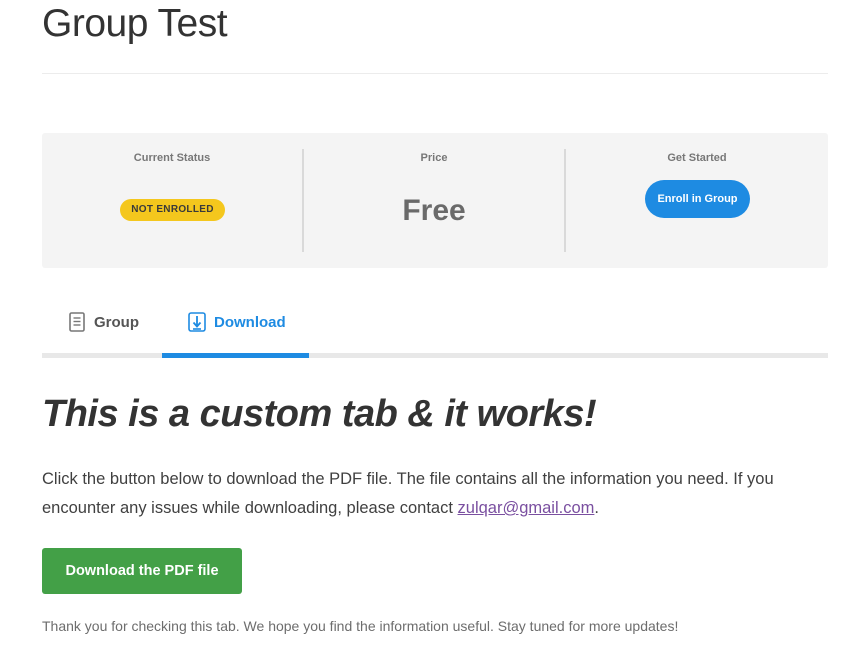  Describe the element at coordinates (526, 508) in the screenshot. I see `contact-email-link: zulqar@gmail.com` at that location.